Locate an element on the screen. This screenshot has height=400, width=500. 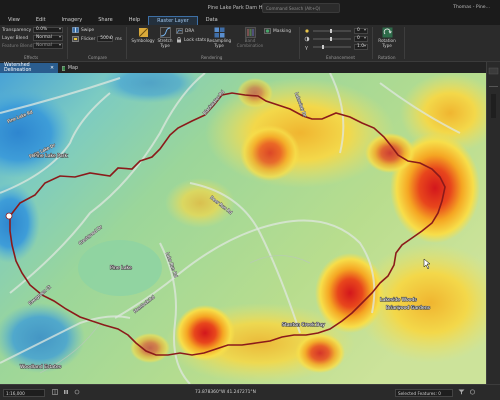
masking-label: Masking is located at coordinates (282, 31).